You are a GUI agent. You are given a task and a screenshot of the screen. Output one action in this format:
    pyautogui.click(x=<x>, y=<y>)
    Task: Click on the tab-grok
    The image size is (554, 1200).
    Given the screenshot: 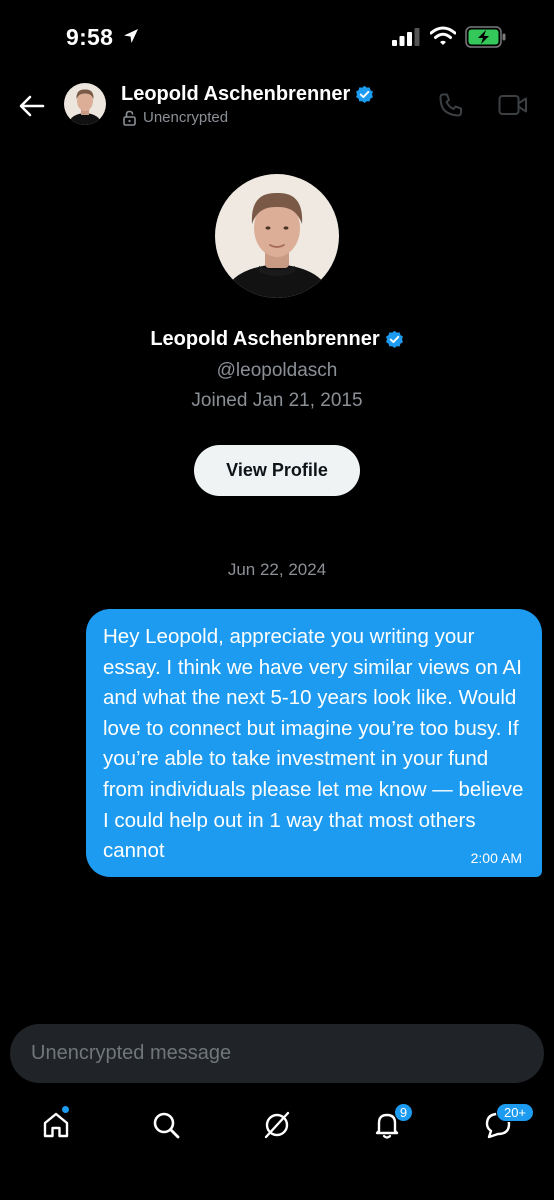 What is the action you would take?
    pyautogui.click(x=277, y=1125)
    